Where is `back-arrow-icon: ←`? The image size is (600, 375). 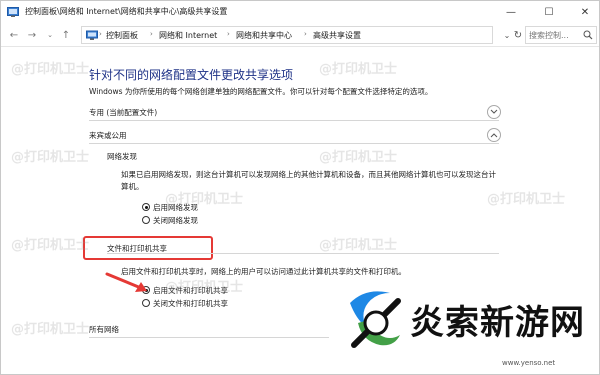
back-arrow-icon: ← is located at coordinates (14, 35).